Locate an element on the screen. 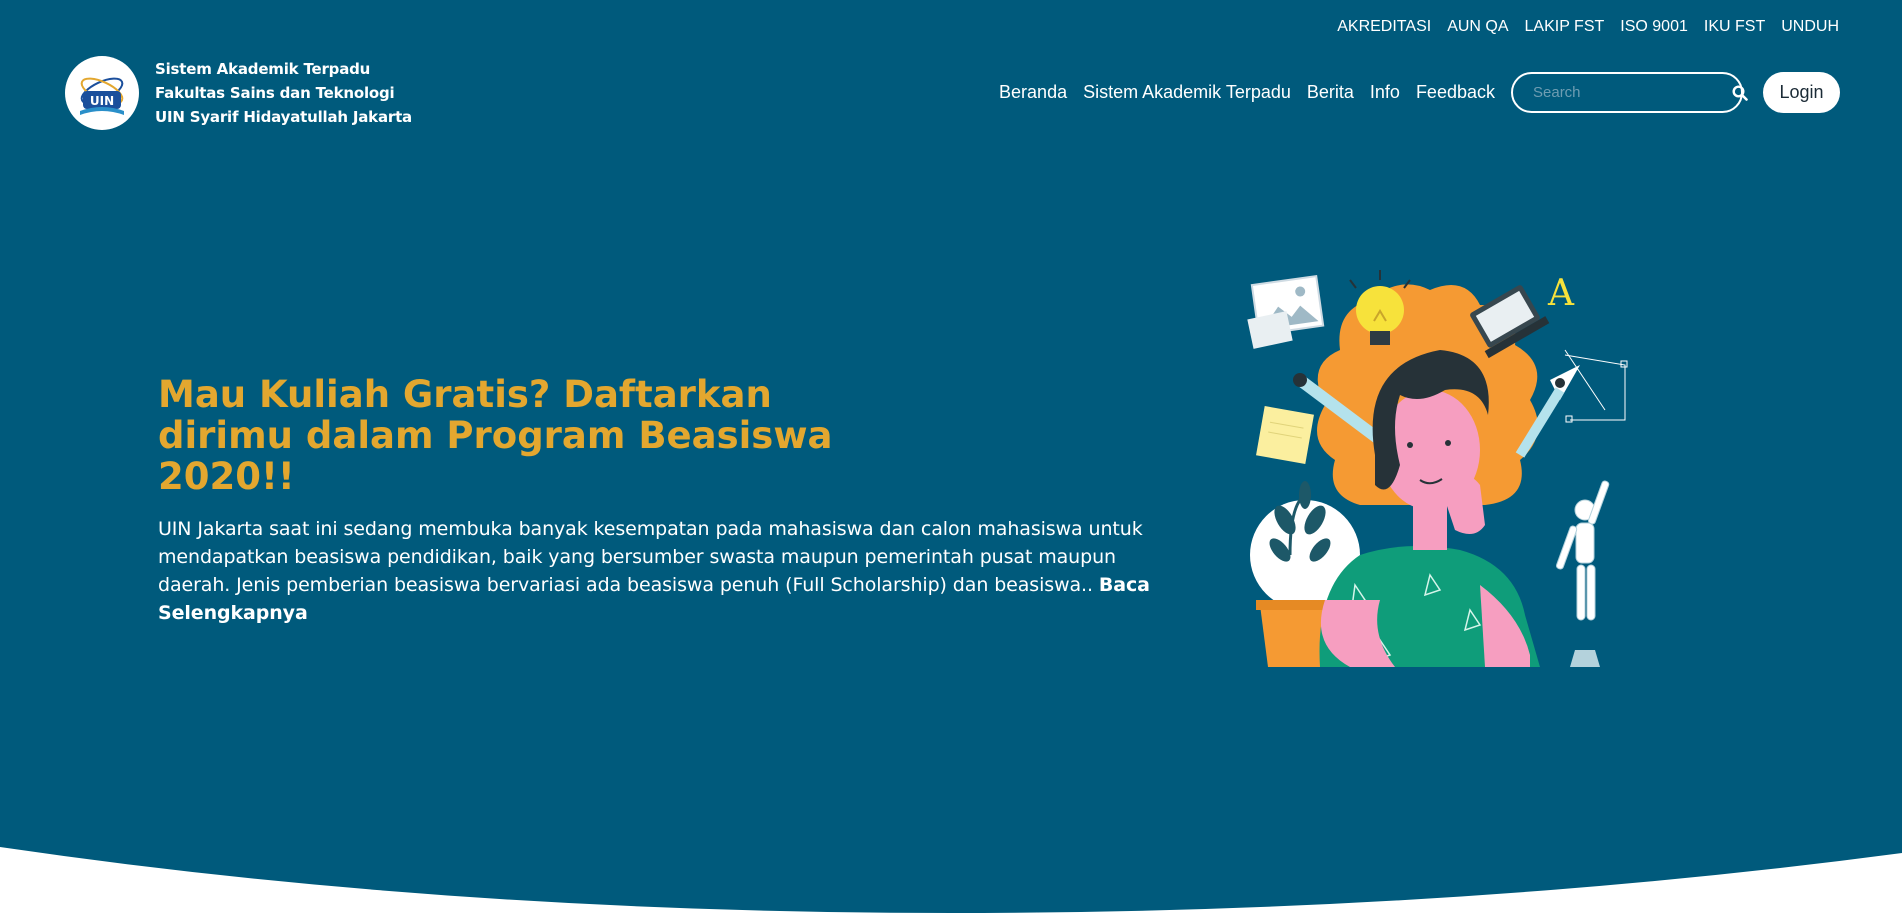 Image resolution: width=1902 pixels, height=913 pixels. nav-item-beranda: Beranda is located at coordinates (1033, 92).